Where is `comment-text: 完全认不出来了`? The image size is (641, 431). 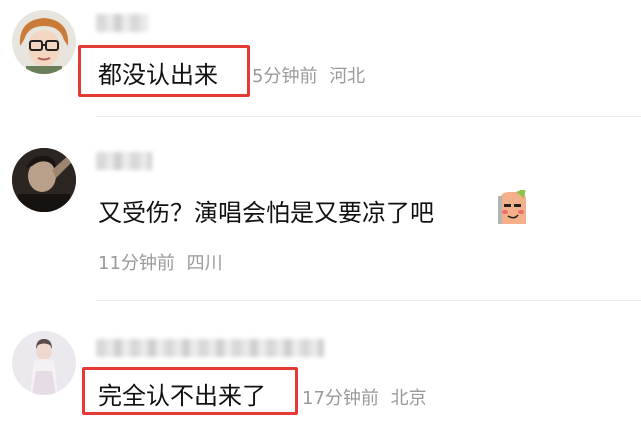
comment-text: 完全认不出来了 is located at coordinates (182, 396).